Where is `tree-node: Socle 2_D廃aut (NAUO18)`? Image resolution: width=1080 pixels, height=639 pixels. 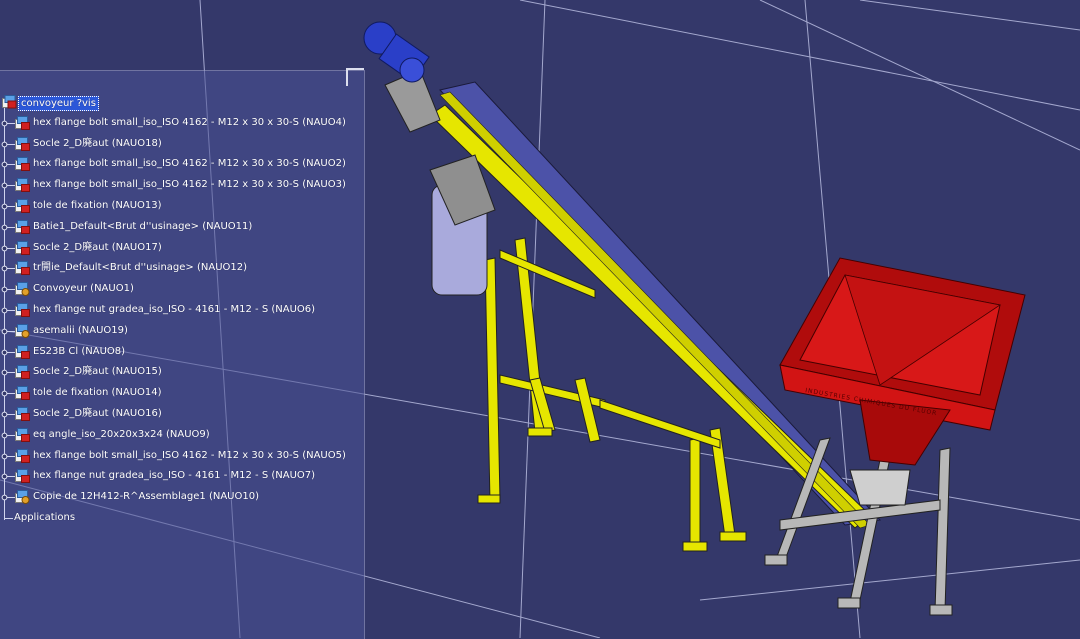
tree-node: Socle 2_D廃aut (NAUO18) is located at coordinates (182, 144).